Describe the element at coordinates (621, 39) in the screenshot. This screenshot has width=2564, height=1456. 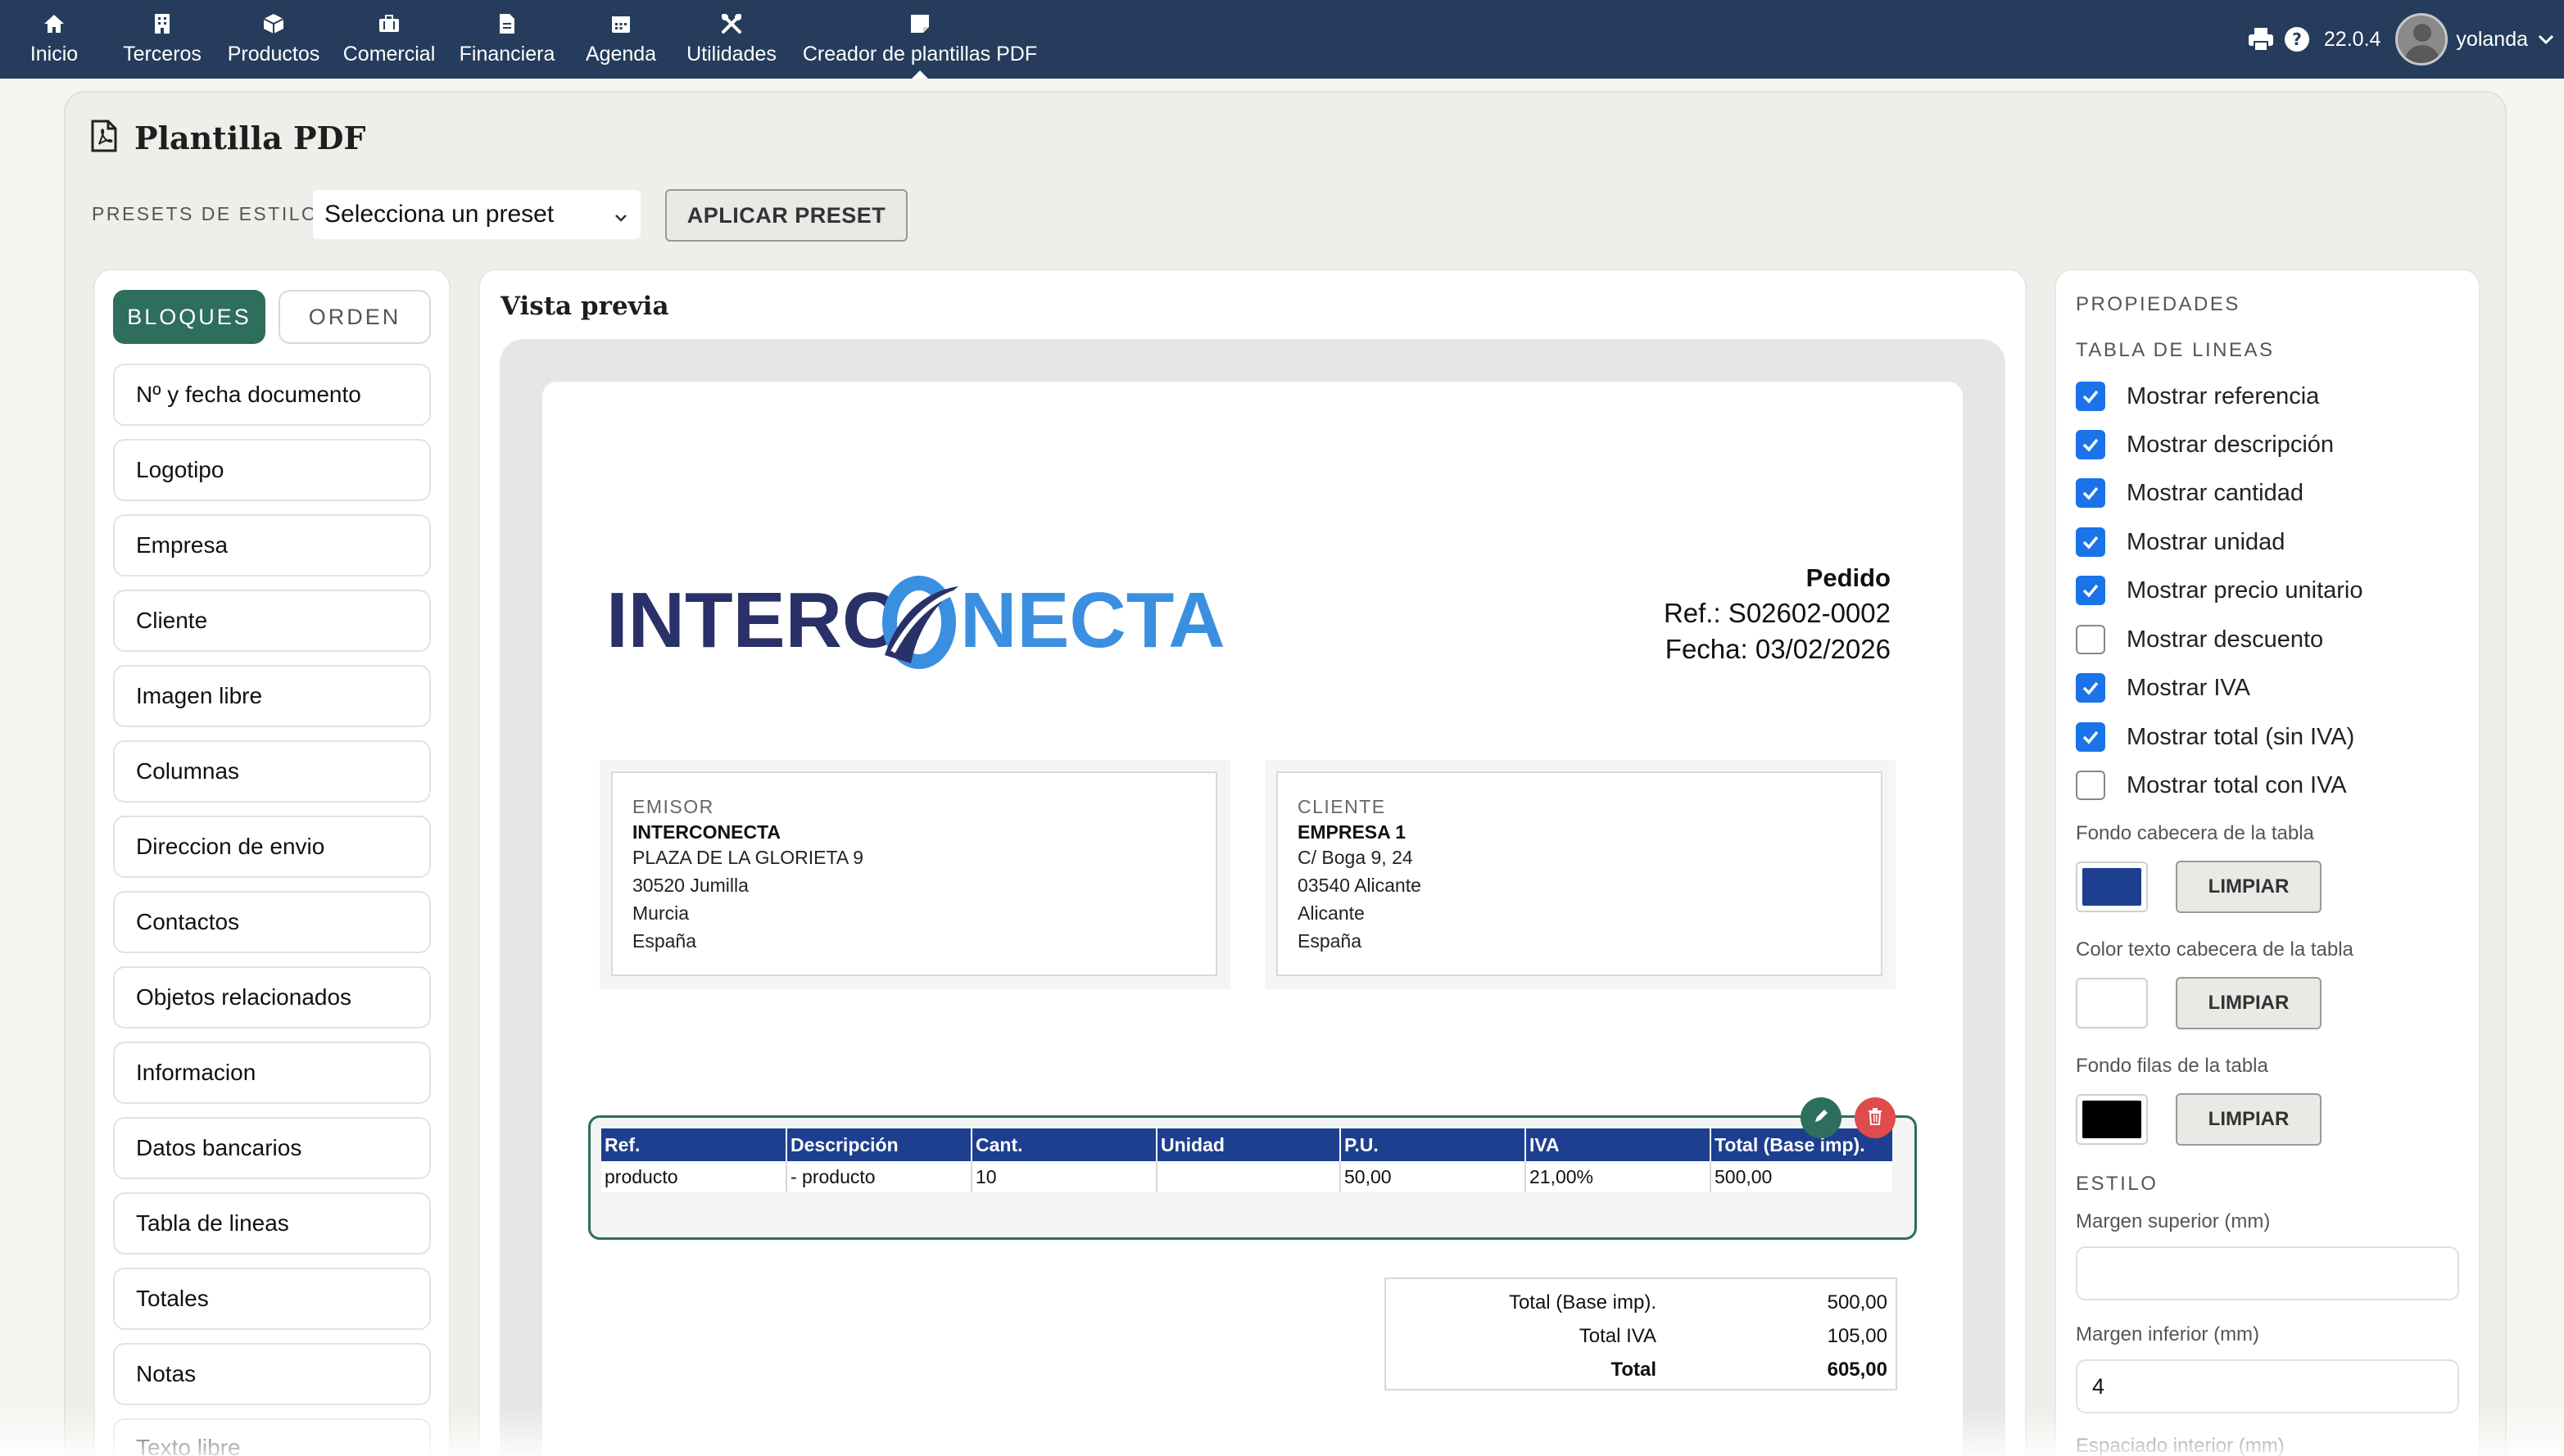
I see `nav-item-agenda: Agenda` at that location.